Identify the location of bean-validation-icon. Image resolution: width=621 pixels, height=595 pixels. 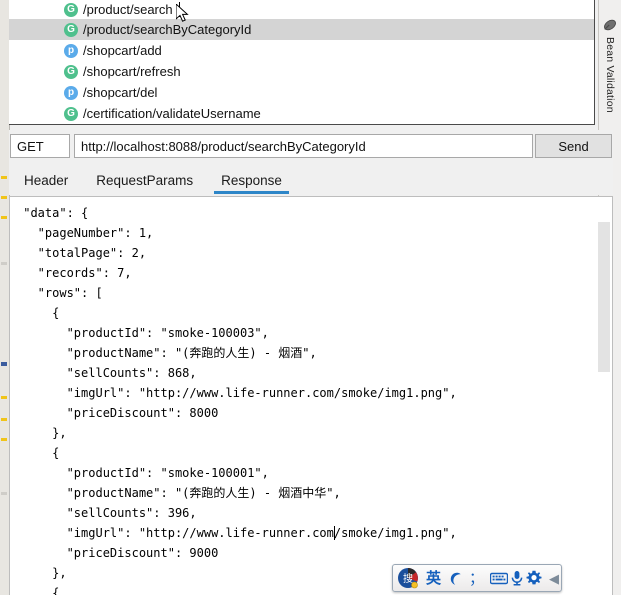
(610, 25).